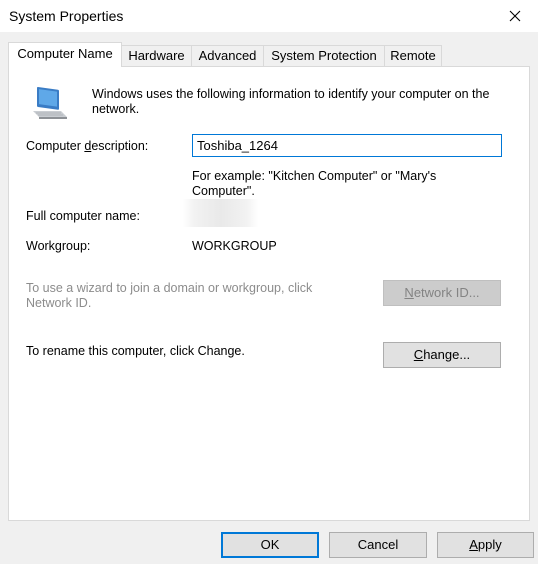 Image resolution: width=538 pixels, height=564 pixels. Describe the element at coordinates (347, 145) in the screenshot. I see `computer-description-input` at that location.